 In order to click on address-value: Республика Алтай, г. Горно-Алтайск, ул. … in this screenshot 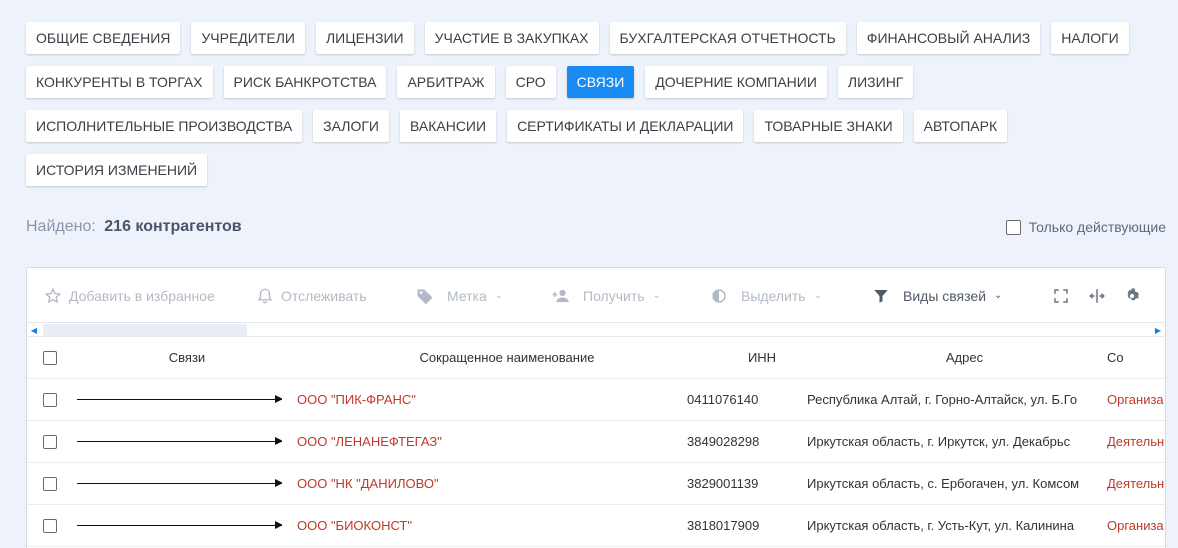, I will do `click(942, 399)`.